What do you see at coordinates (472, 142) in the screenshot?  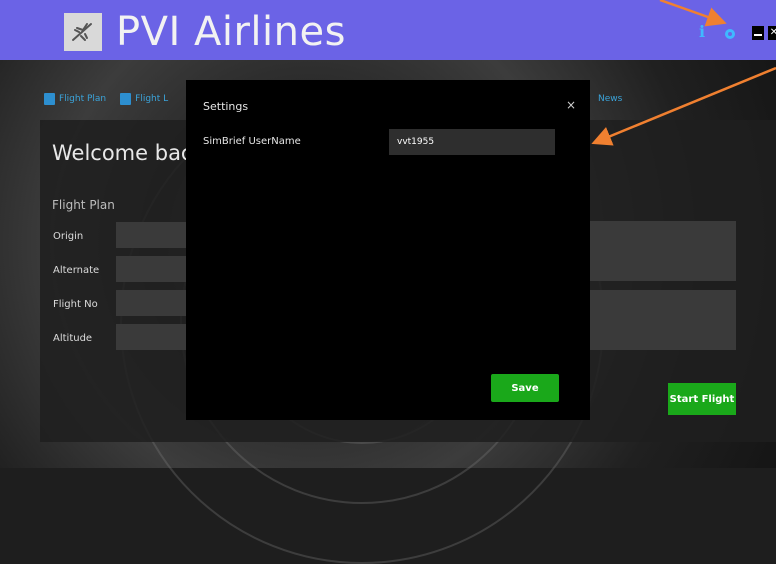 I see `simbrief-username-input` at bounding box center [472, 142].